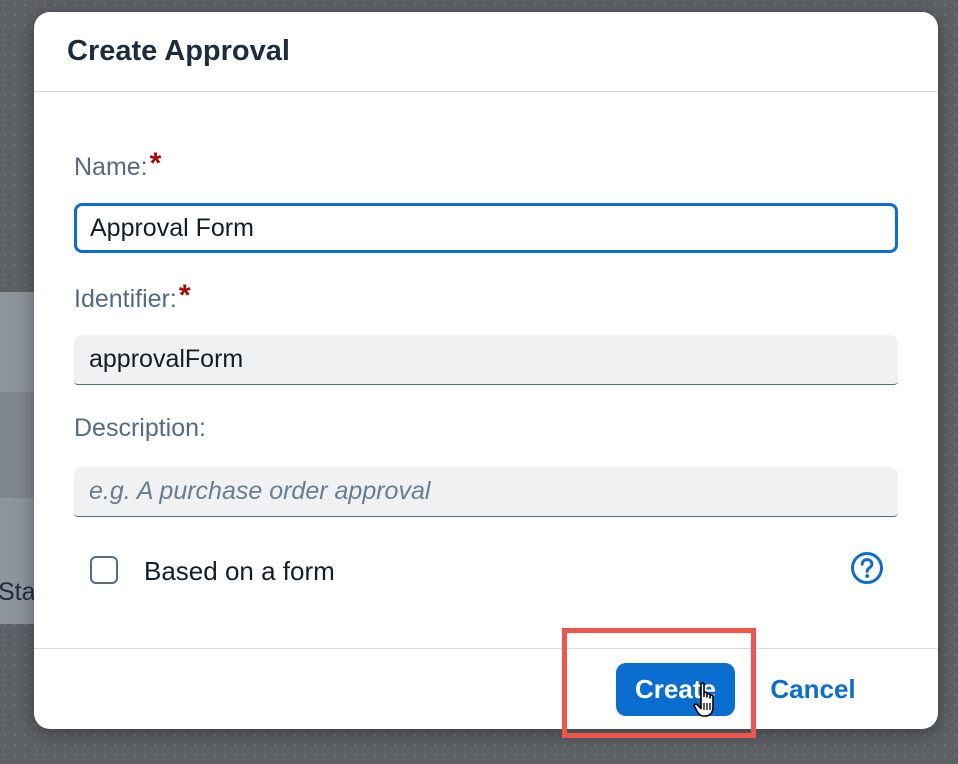 Image resolution: width=958 pixels, height=764 pixels. Describe the element at coordinates (486, 228) in the screenshot. I see `name-input` at that location.